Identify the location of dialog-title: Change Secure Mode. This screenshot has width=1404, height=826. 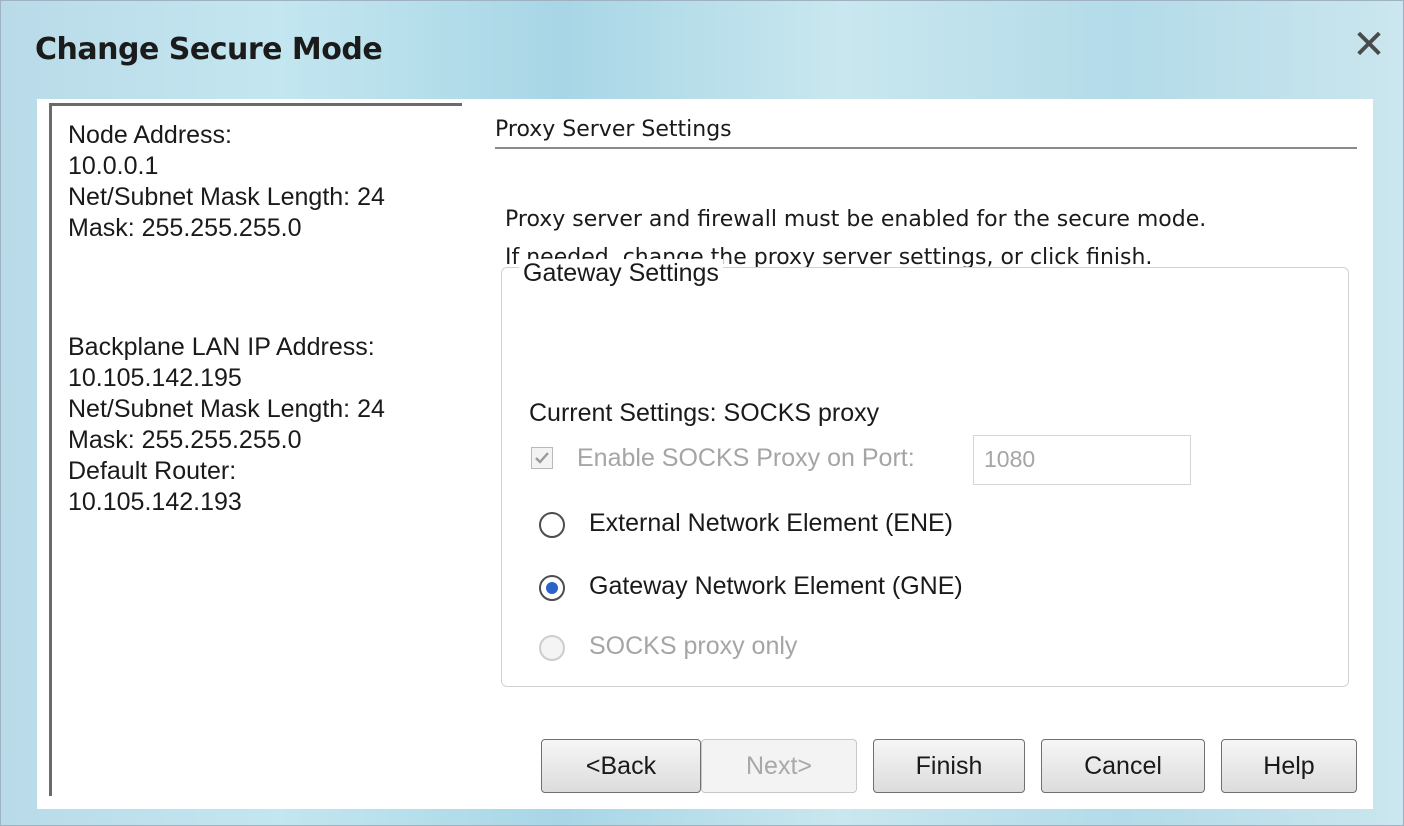
(209, 49).